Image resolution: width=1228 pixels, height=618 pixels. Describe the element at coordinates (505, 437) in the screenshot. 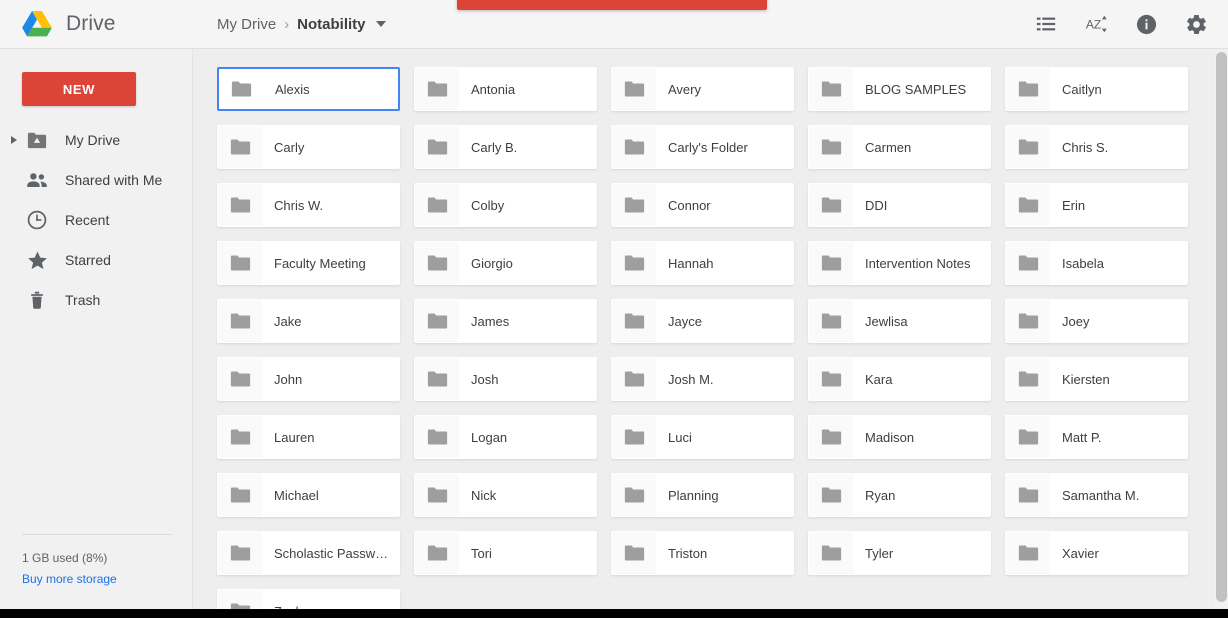

I see `folder-tile: Logan` at that location.